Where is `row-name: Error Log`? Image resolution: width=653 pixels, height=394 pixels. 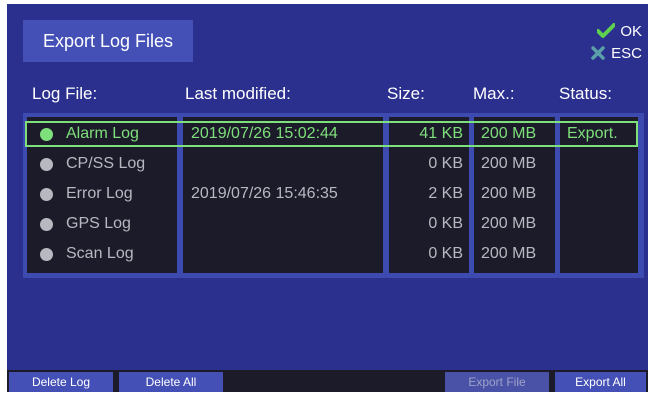
row-name: Error Log is located at coordinates (99, 193).